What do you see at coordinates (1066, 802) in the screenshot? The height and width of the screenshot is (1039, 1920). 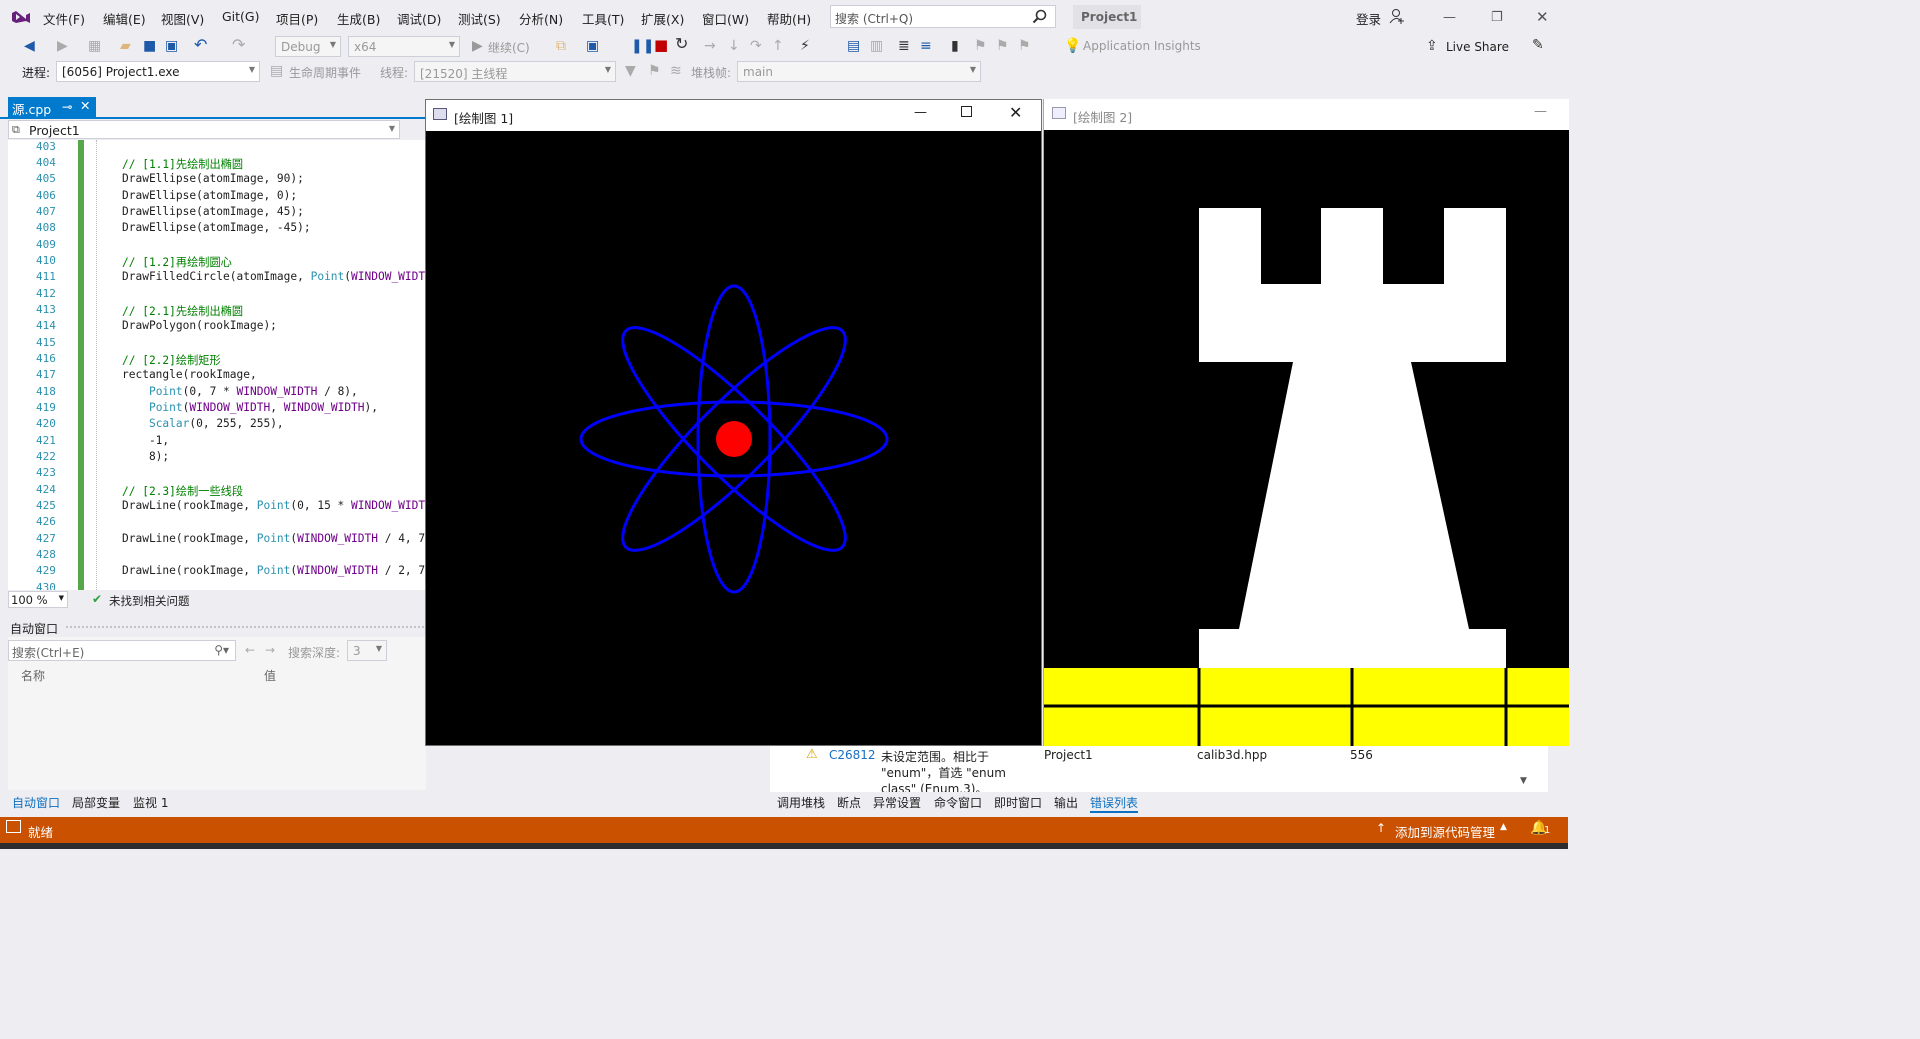 I see `tab-output: 输出` at bounding box center [1066, 802].